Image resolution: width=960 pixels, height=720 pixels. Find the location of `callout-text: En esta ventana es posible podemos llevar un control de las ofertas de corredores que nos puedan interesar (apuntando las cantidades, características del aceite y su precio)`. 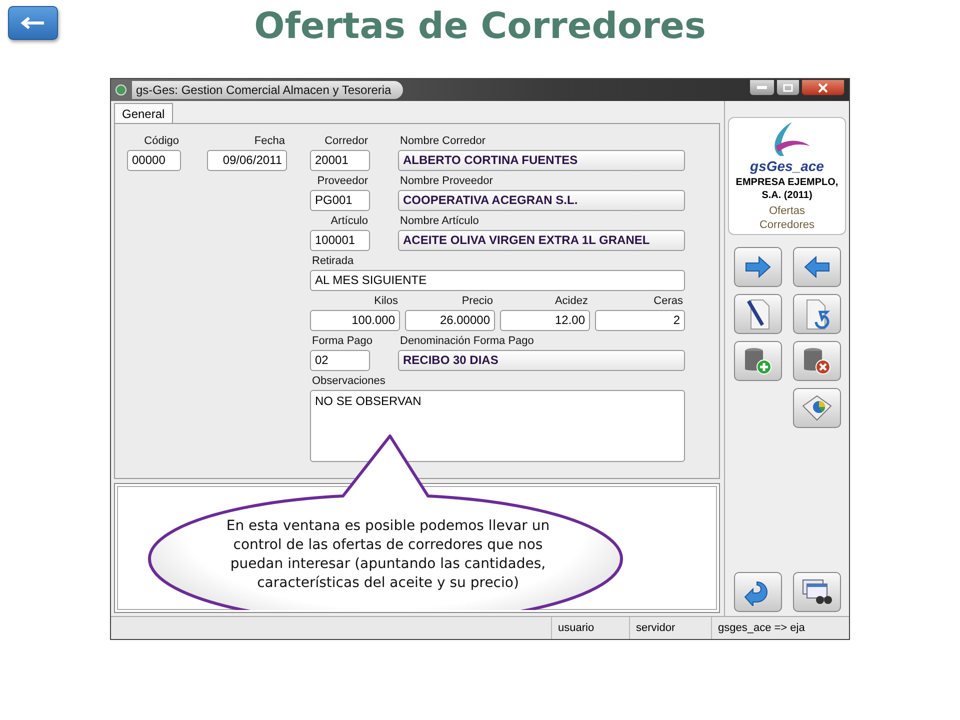

callout-text: En esta ventana es posible podemos llevar un control de las ofertas de corredores que nos puedan interesar (apuntando las cantidades, características del aceite y su precio) is located at coordinates (388, 555).